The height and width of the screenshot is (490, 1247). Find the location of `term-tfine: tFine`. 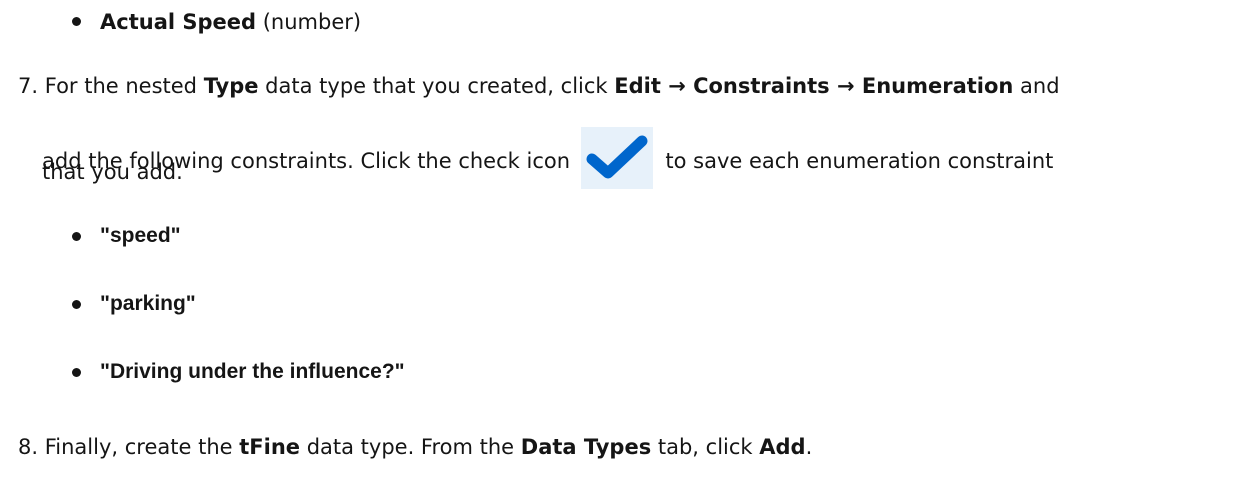

term-tfine: tFine is located at coordinates (270, 447).